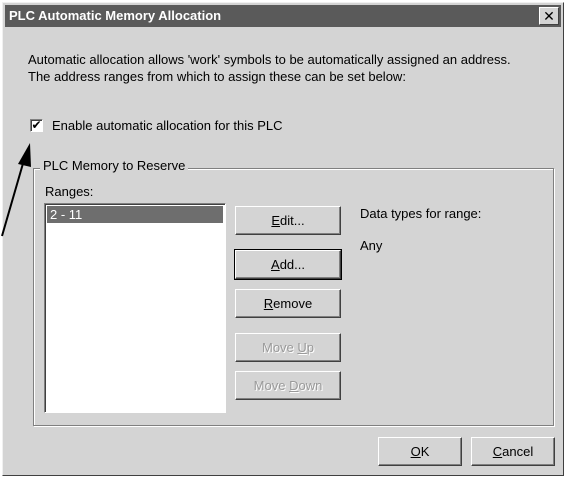  I want to click on enable-allocation-label: Enable automatic allocation for this PLC, so click(167, 125).